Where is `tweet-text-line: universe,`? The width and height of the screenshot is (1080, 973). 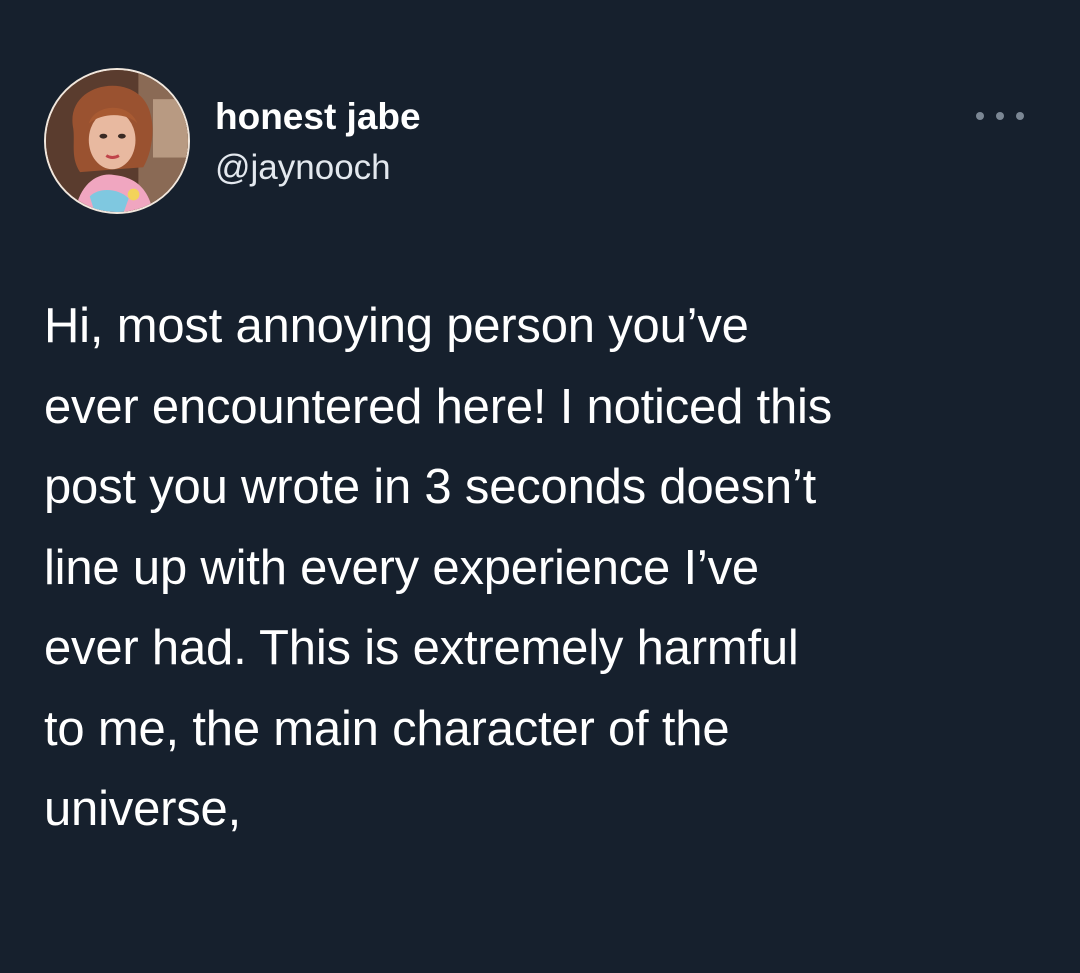 tweet-text-line: universe, is located at coordinates (143, 809).